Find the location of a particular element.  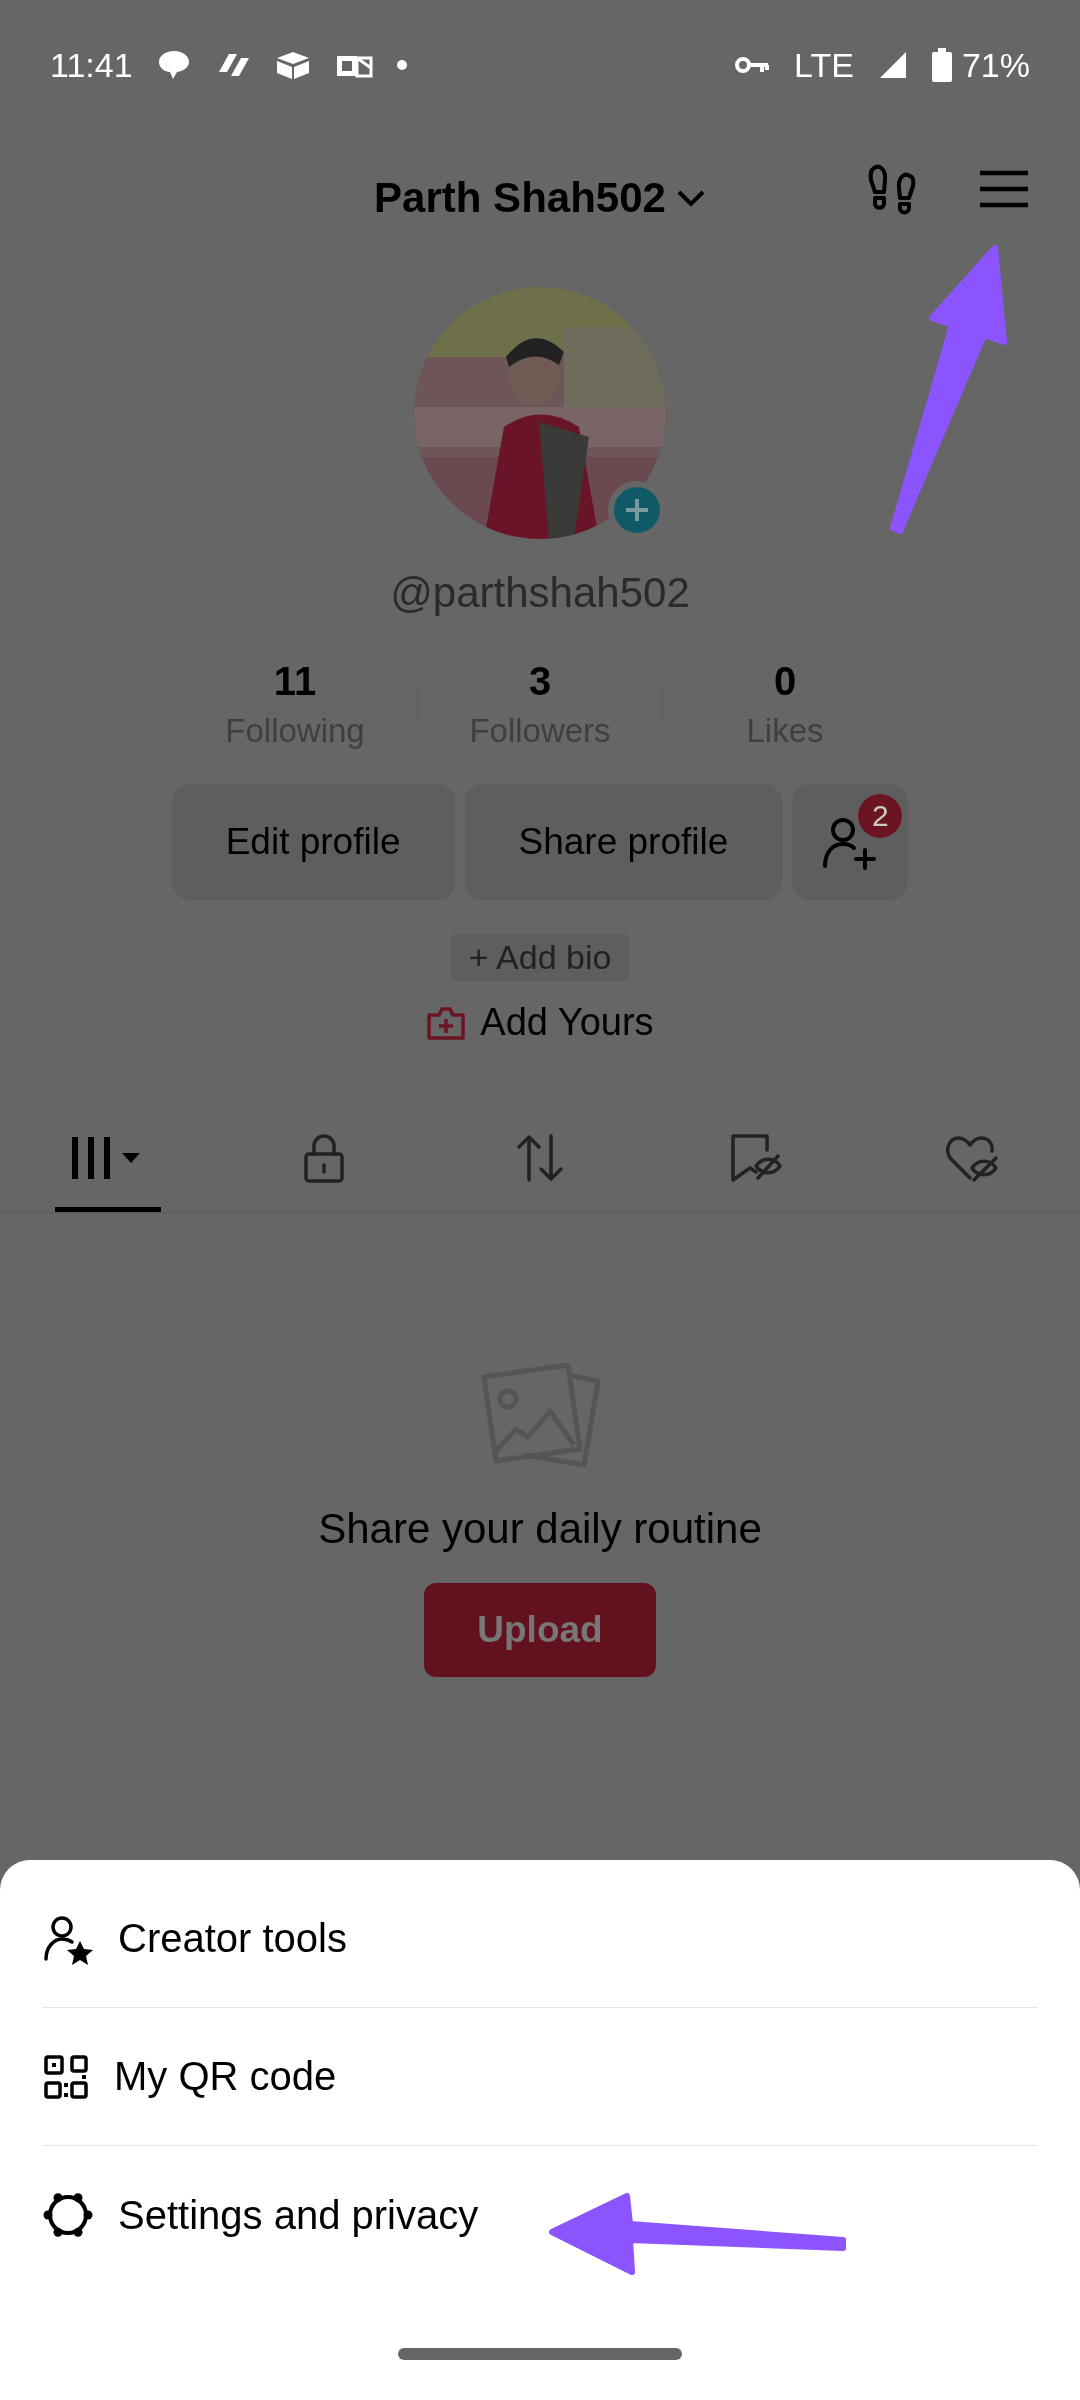

box-icon is located at coordinates (292, 65).